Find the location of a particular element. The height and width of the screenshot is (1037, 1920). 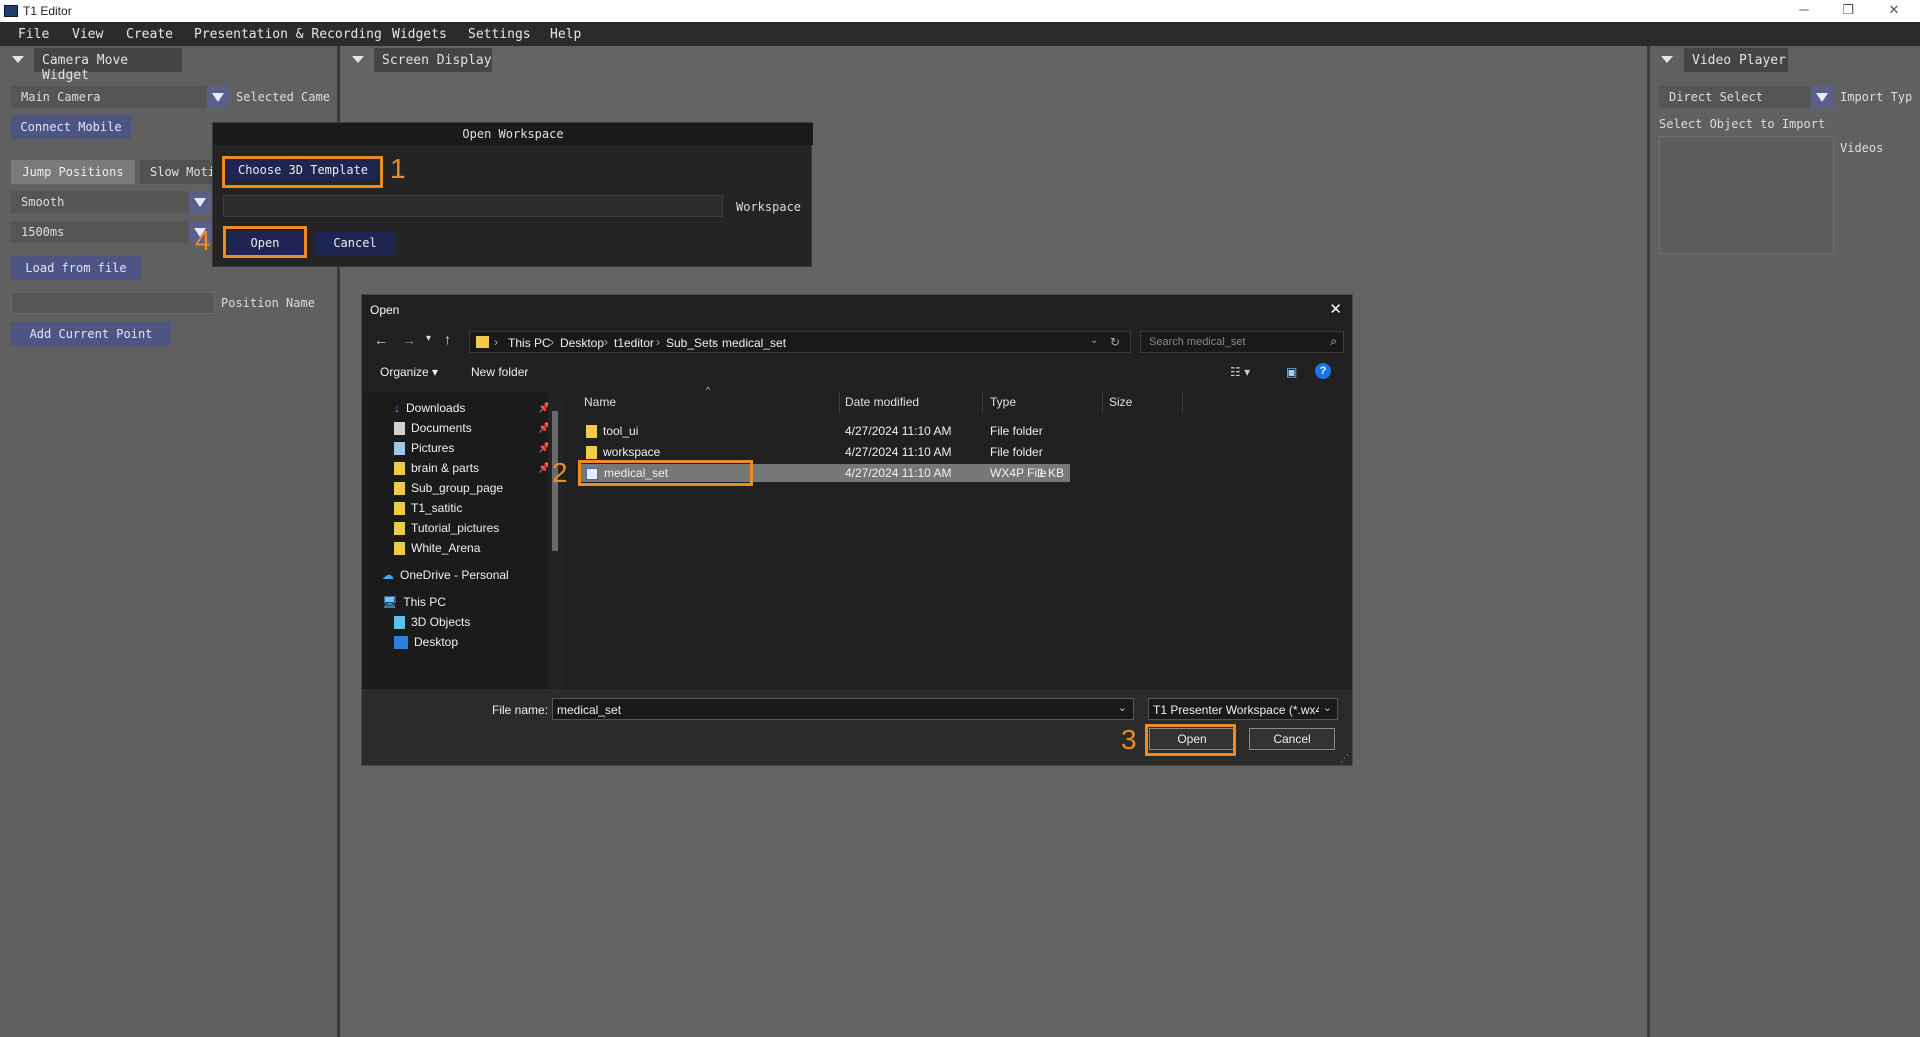

nav-item-sub-group-page: Sub_group_page is located at coordinates (448, 488).